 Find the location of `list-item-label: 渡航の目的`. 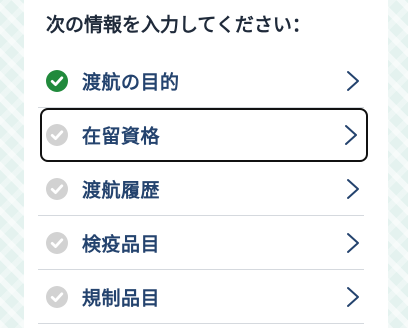

list-item-label: 渡航の目的 is located at coordinates (131, 82).